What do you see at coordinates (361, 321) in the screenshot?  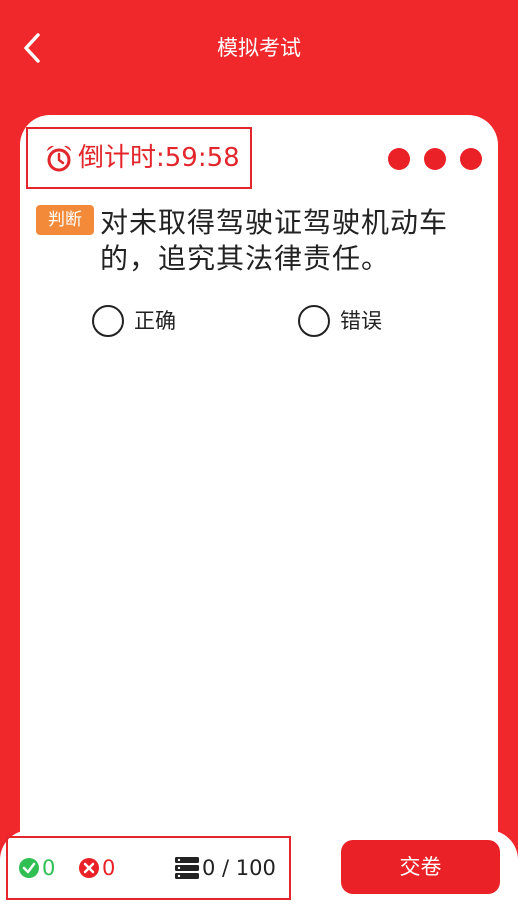 I see `option-label: 错误` at bounding box center [361, 321].